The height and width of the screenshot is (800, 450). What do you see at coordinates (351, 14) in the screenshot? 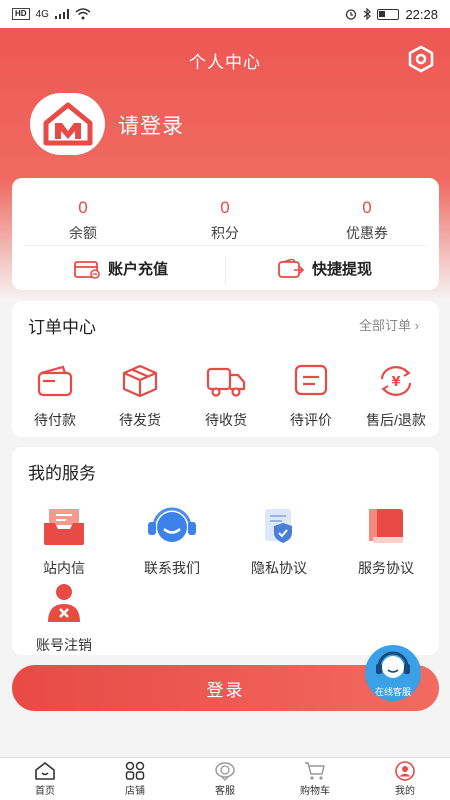
I see `alarm-icon` at bounding box center [351, 14].